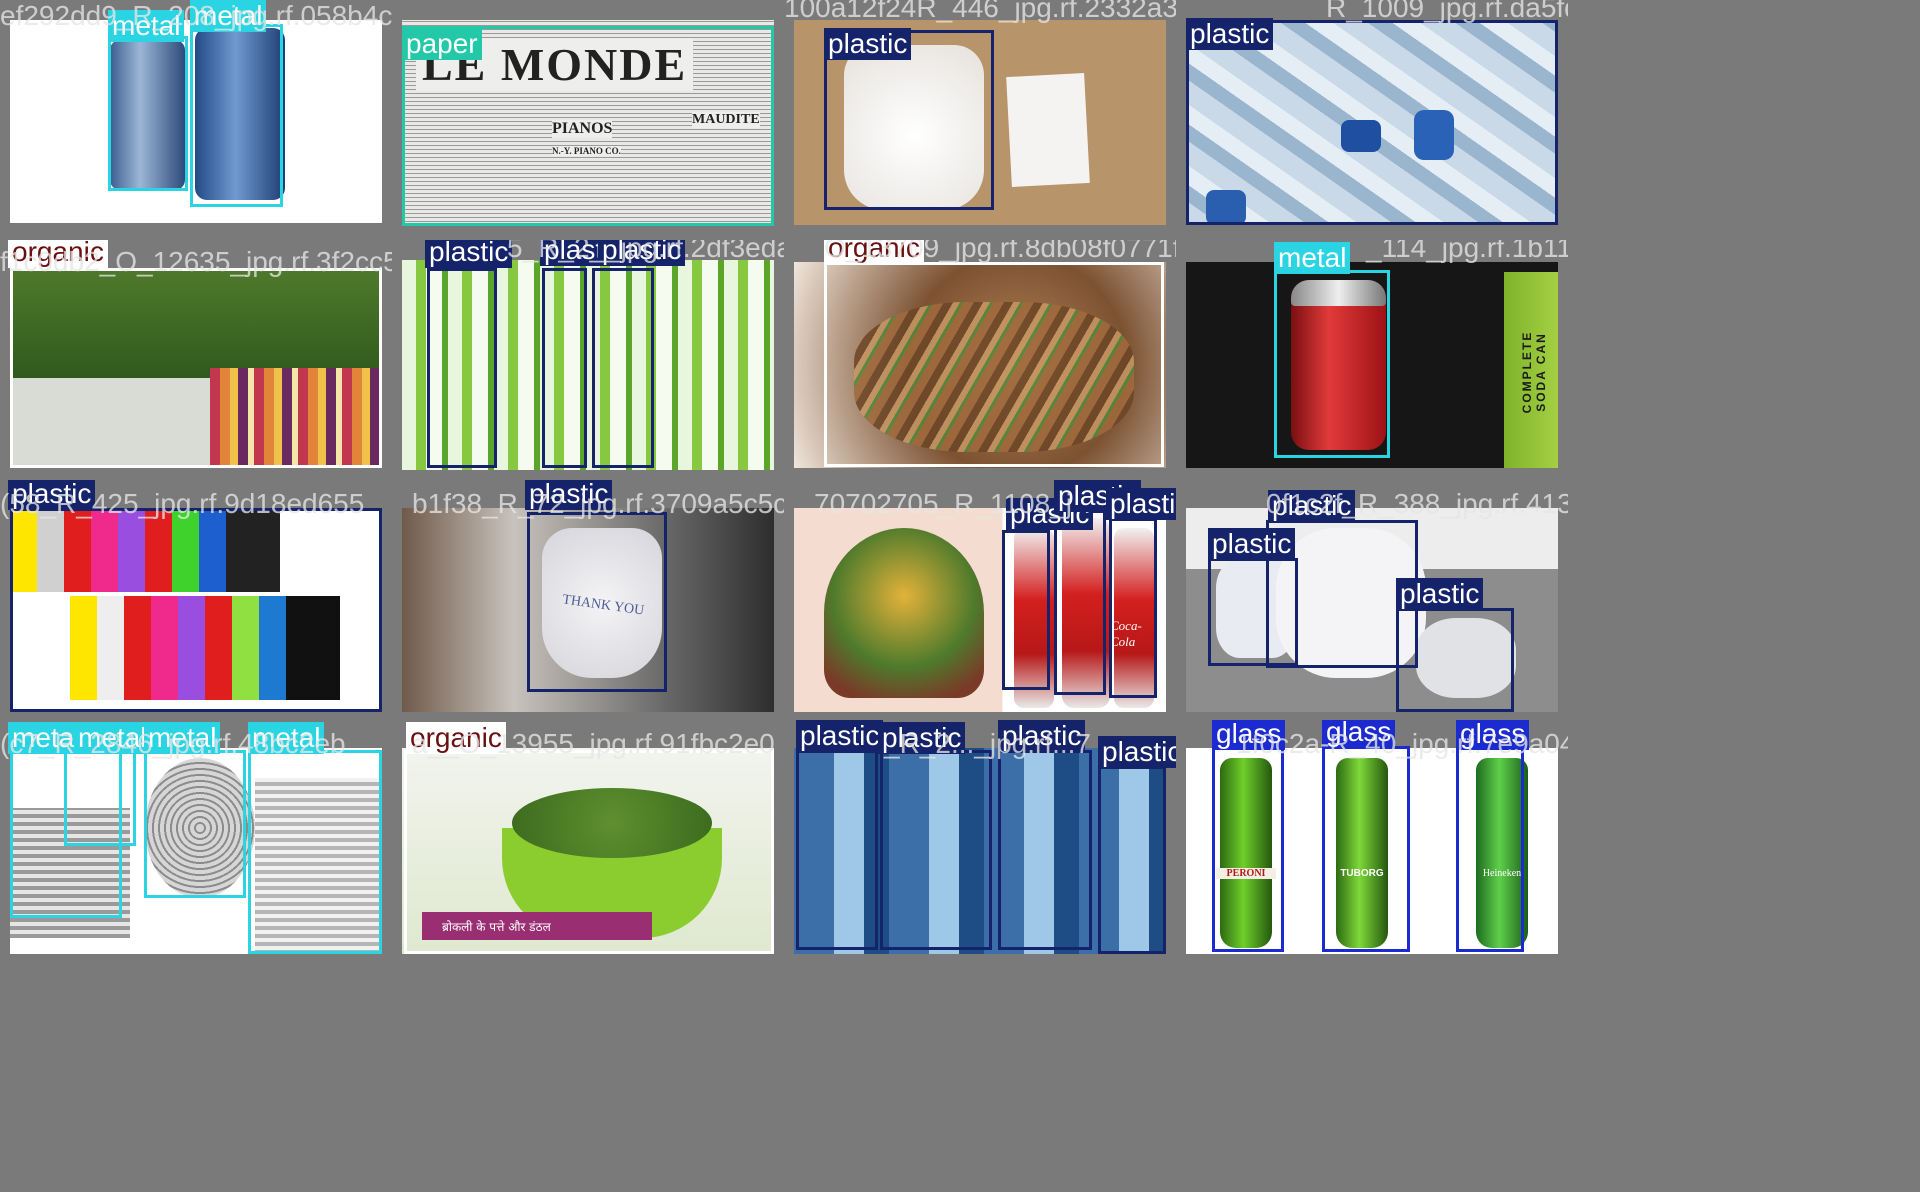  Describe the element at coordinates (442, 44) in the screenshot. I see `detection-label: paper` at that location.